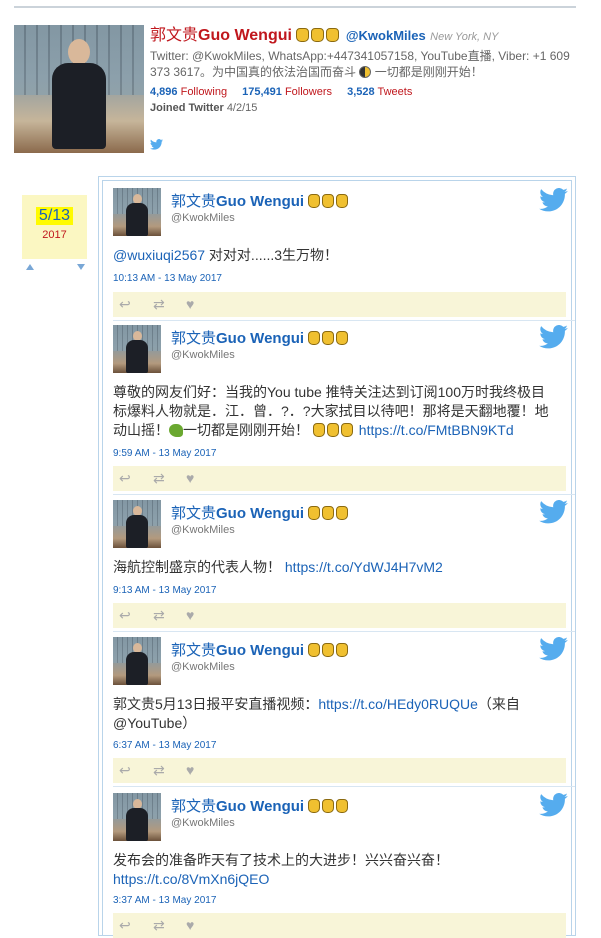 This screenshot has width=601, height=938. What do you see at coordinates (164, 590) in the screenshot?
I see `tweet-timestamp: 9:13 AM - 13 May 2017` at bounding box center [164, 590].